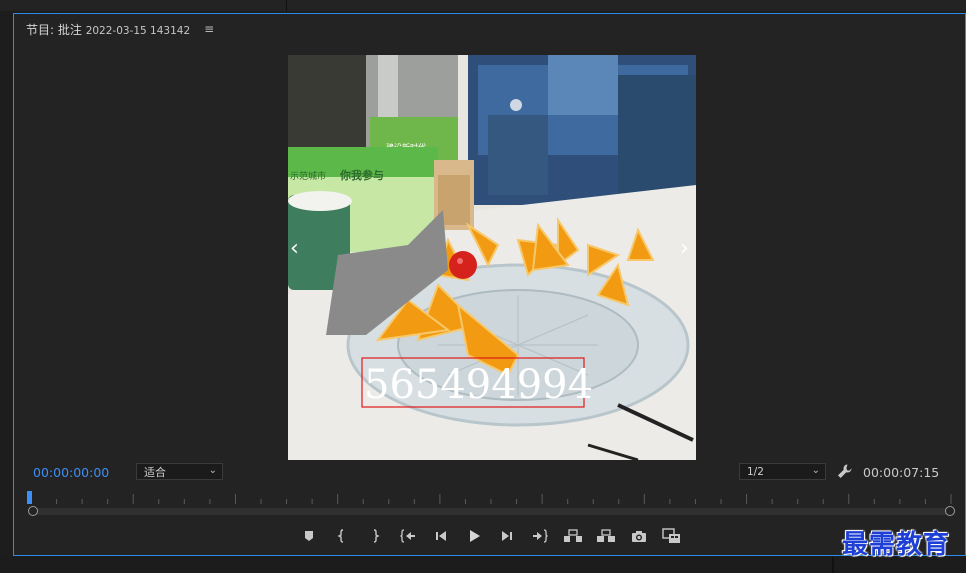 The width and height of the screenshot is (966, 573). I want to click on go-to-out-button, so click(540, 536).